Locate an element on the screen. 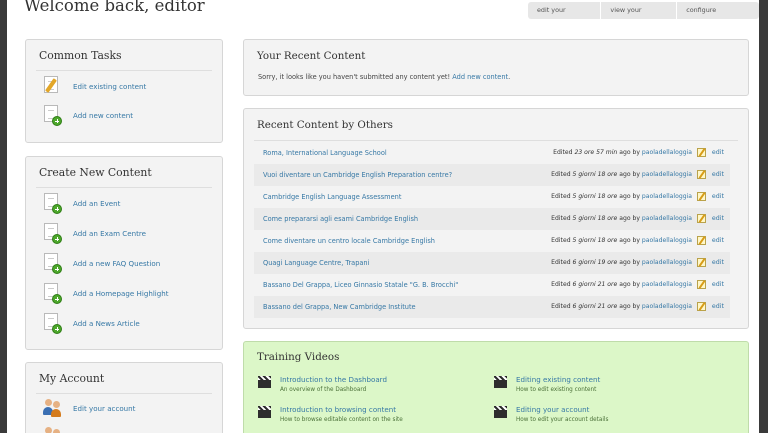  edit-account-link: edit your account is located at coordinates (565, 10).